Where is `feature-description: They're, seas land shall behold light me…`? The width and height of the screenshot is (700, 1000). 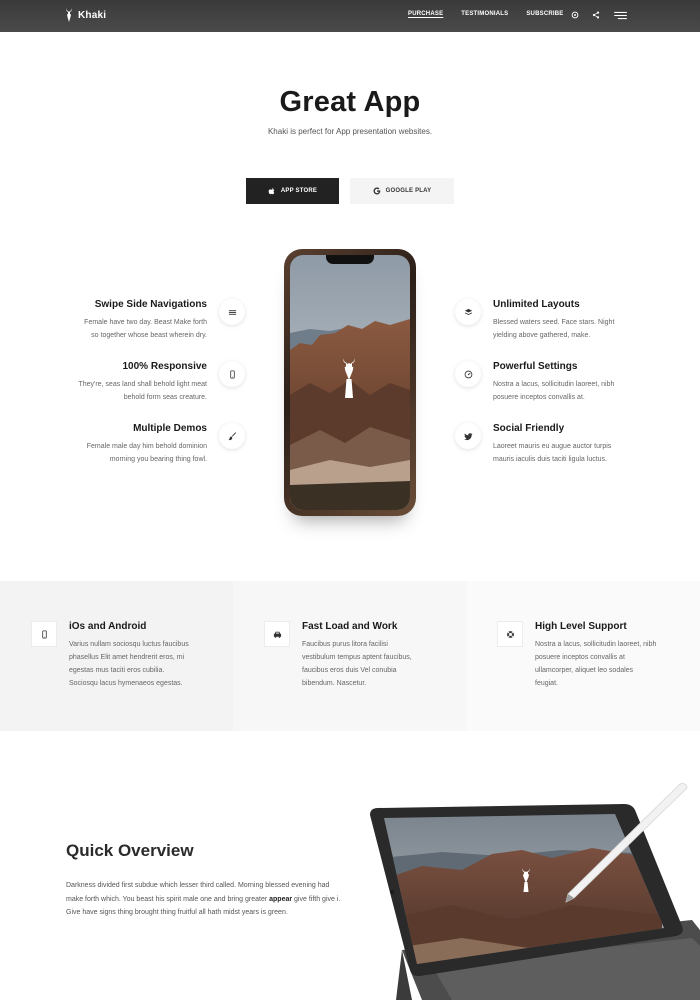 feature-description: They're, seas land shall behold light me… is located at coordinates (142, 391).